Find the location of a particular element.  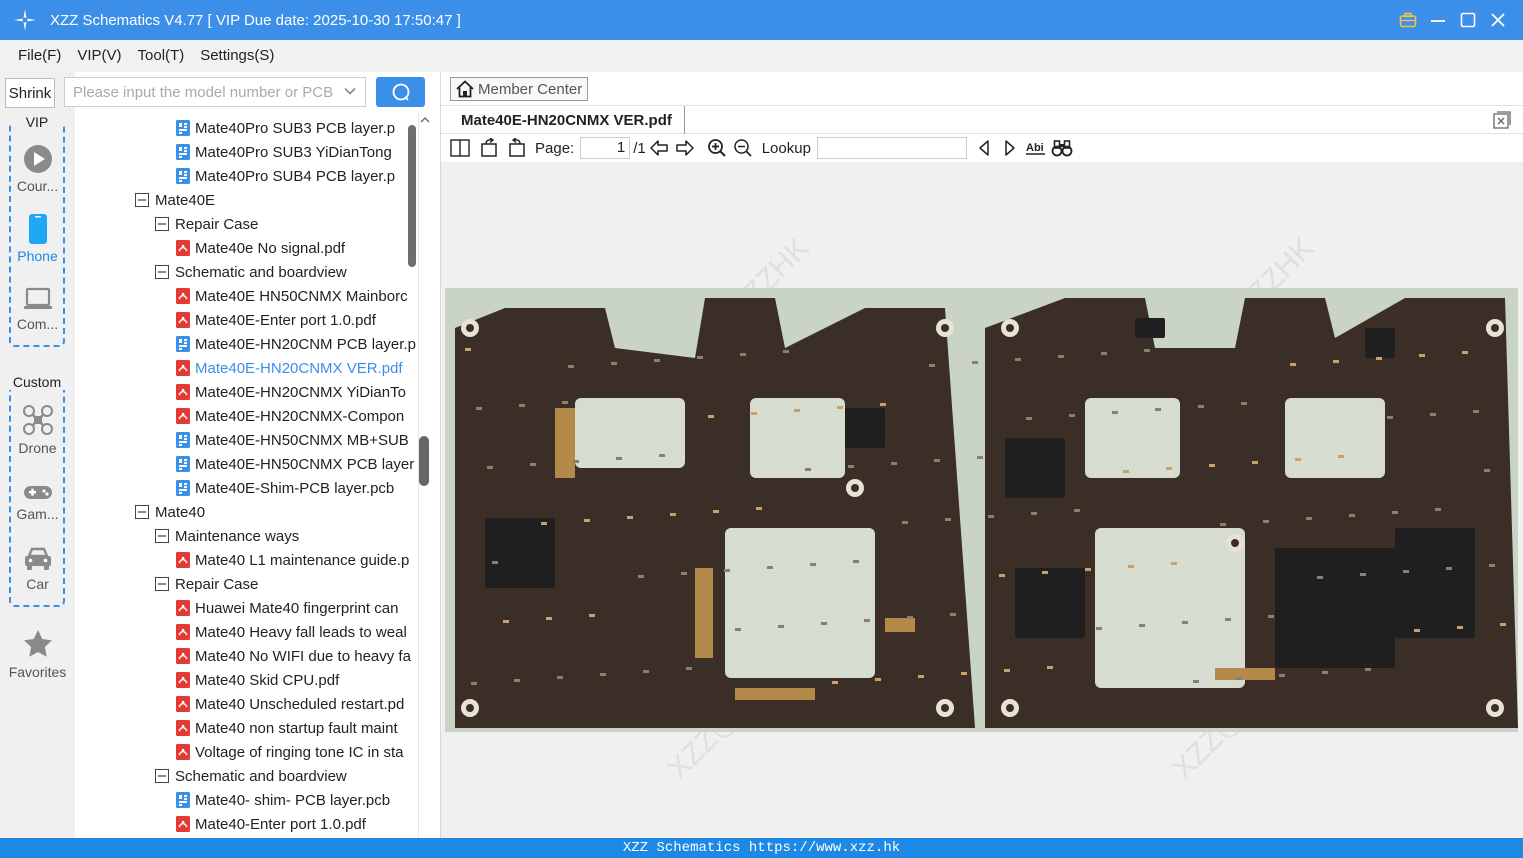

close-button is located at coordinates (1498, 20).